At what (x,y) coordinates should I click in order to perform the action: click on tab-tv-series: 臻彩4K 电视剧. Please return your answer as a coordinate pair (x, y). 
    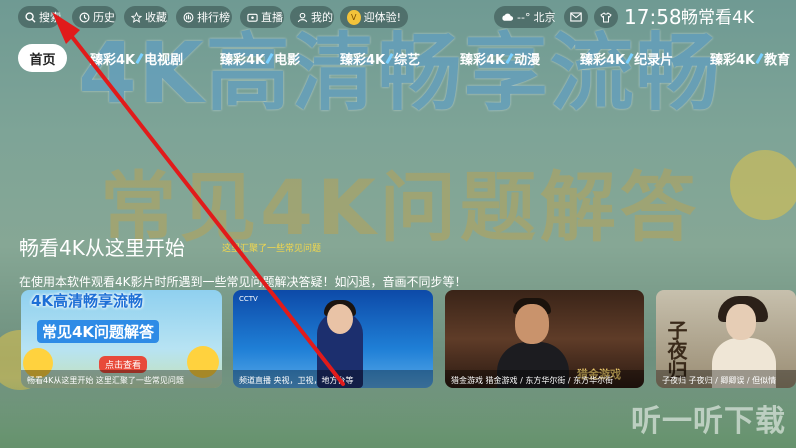
    Looking at the image, I should click on (136, 58).